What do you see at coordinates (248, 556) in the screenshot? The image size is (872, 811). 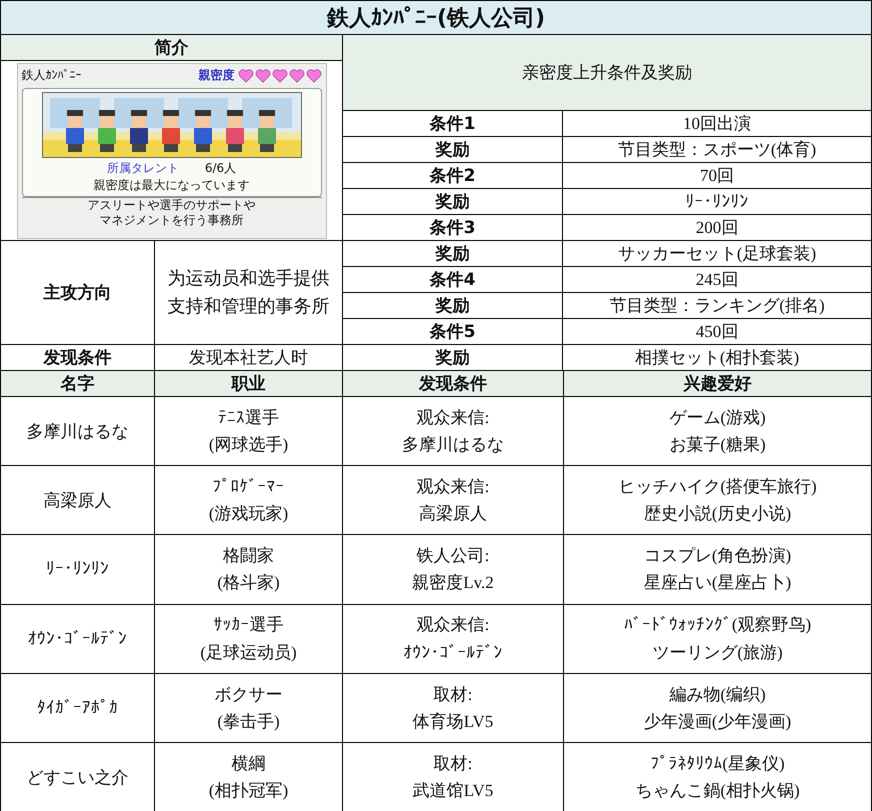 I see `job-text: 格闘家` at bounding box center [248, 556].